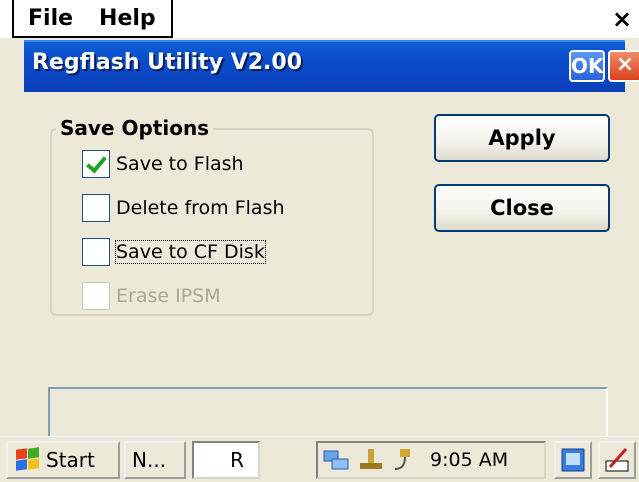 This screenshot has height=482, width=639. I want to click on status-area, so click(328, 412).